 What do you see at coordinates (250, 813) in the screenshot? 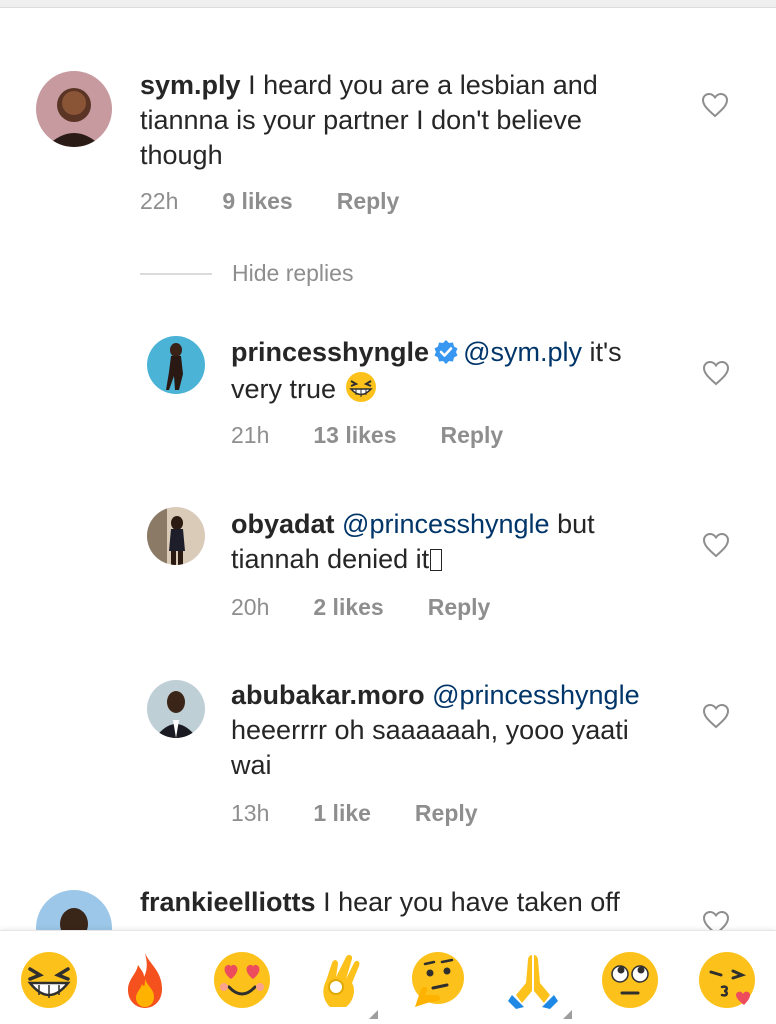
I see `comment-time: 13h` at bounding box center [250, 813].